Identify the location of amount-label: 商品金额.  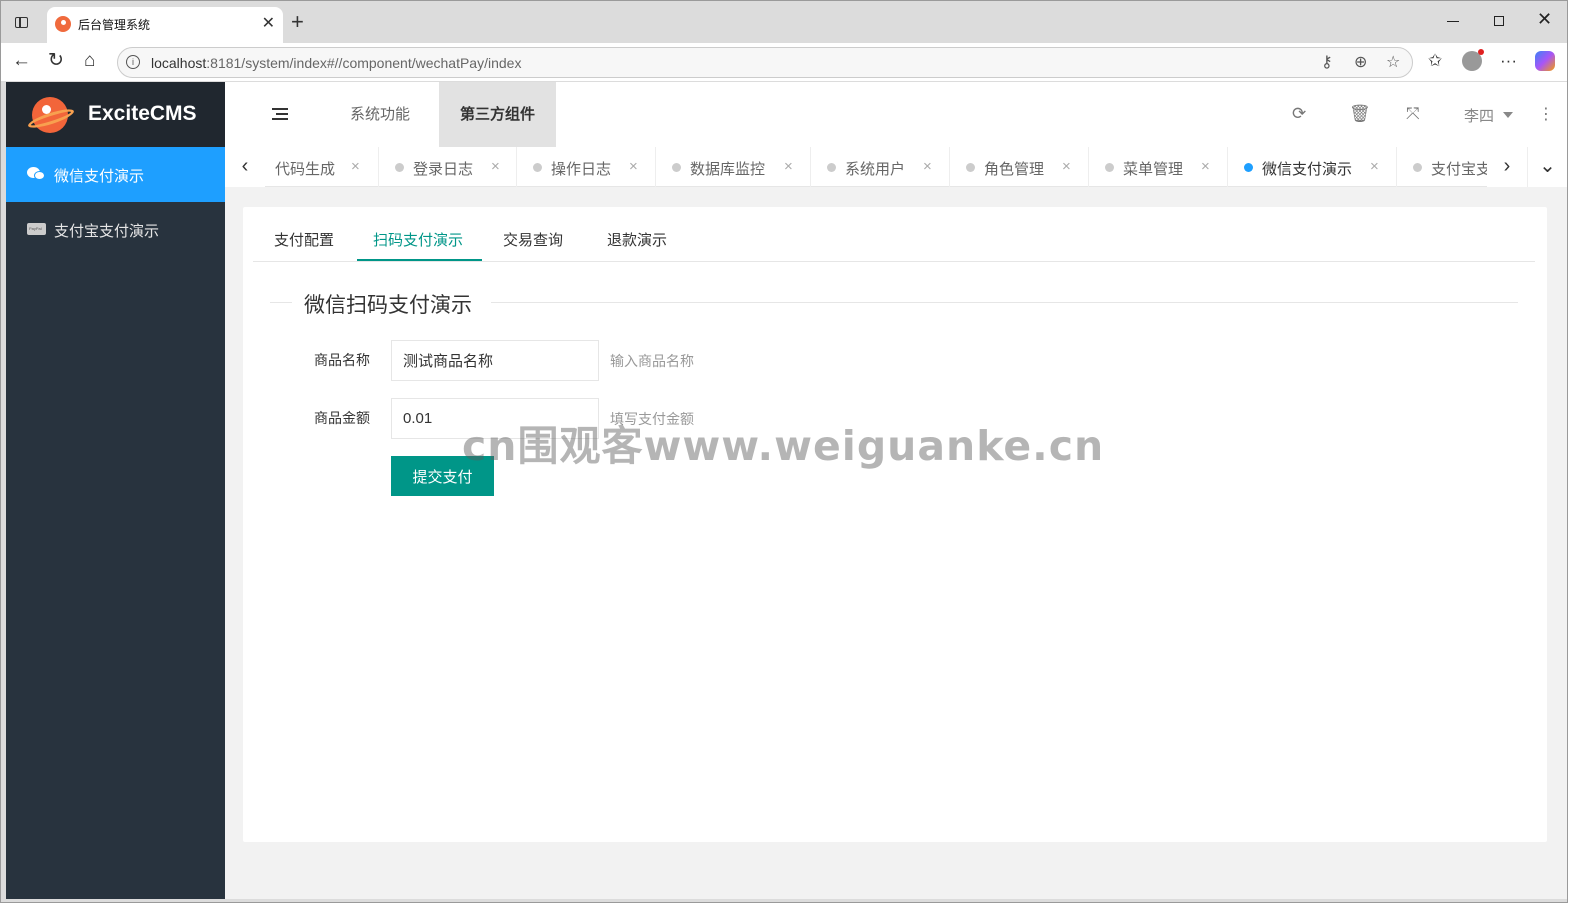
(342, 418).